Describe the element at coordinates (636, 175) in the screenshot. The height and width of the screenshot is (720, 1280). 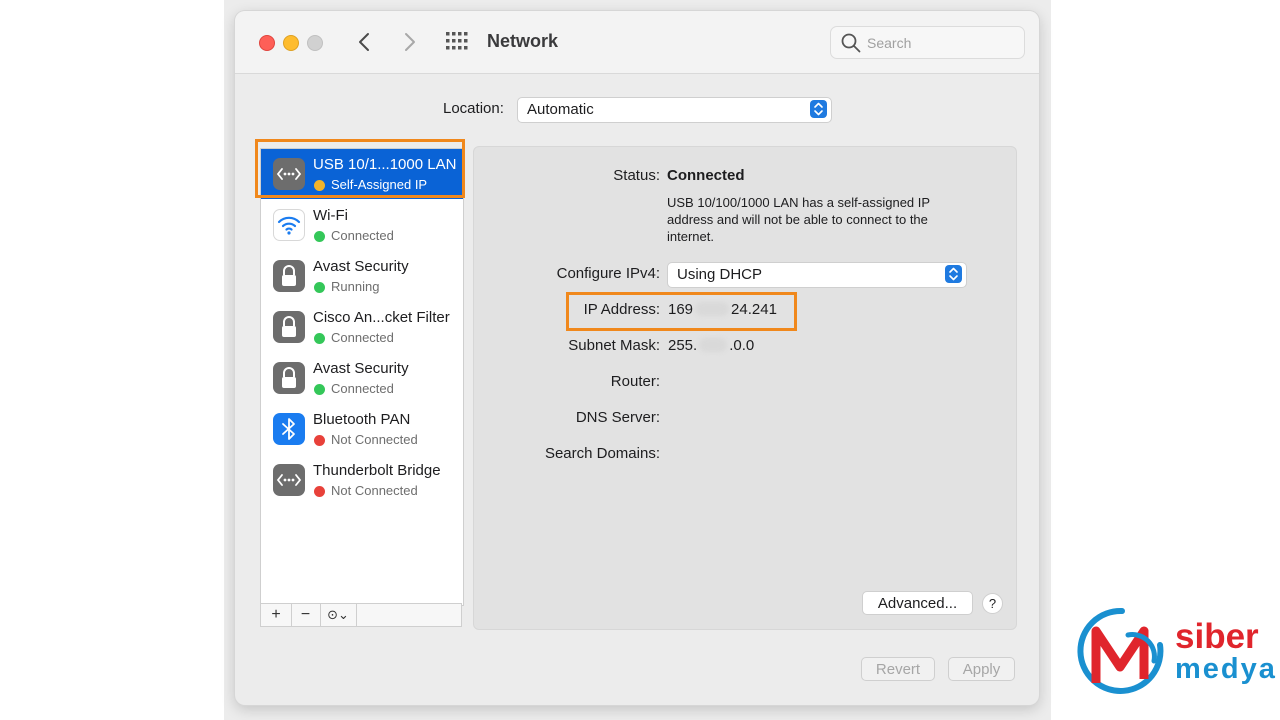
I see `status-label: Status:` at that location.